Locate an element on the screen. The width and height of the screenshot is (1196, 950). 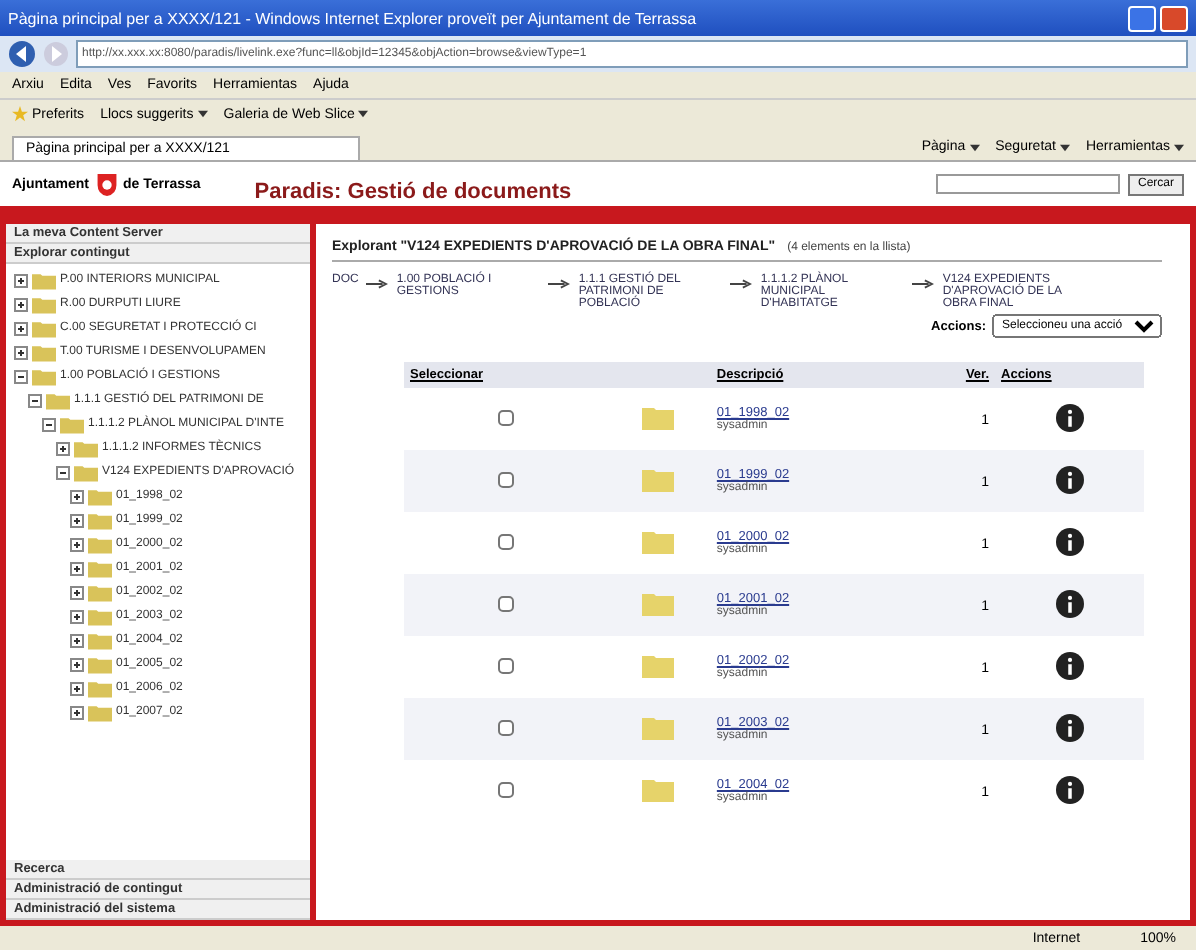
window-title: Pàgina principal per a XXXX/121 - Windows Internet Explorer proveït per Ajuntament de Terrassa is located at coordinates (353, 18).